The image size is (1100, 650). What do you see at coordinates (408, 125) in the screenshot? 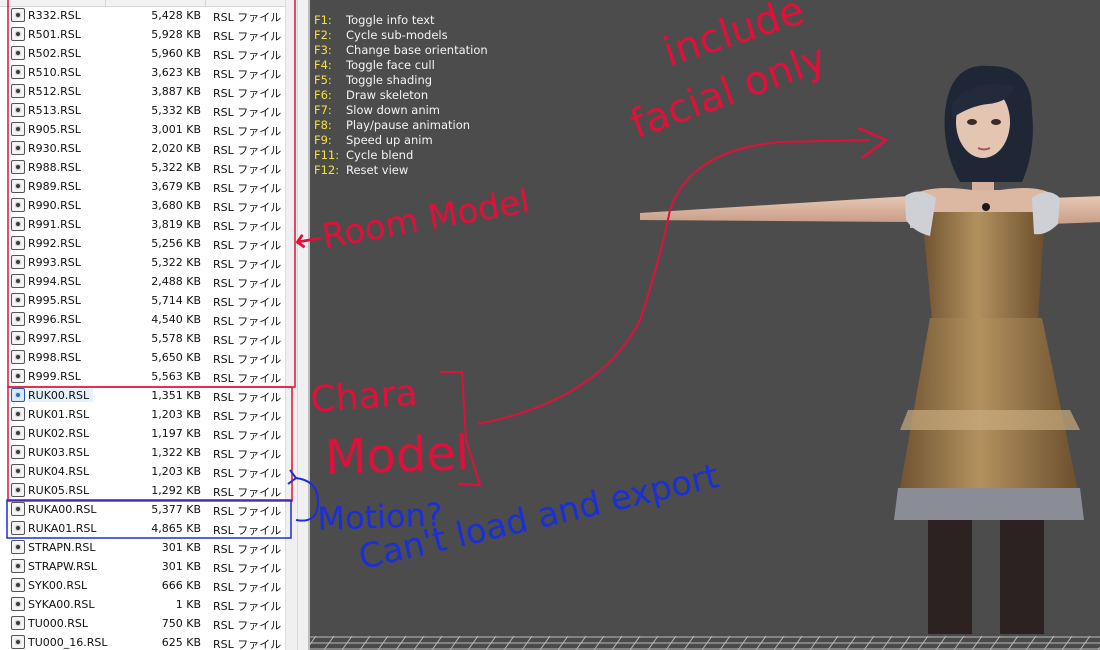
I see `help-description: Play/pause animation` at bounding box center [408, 125].